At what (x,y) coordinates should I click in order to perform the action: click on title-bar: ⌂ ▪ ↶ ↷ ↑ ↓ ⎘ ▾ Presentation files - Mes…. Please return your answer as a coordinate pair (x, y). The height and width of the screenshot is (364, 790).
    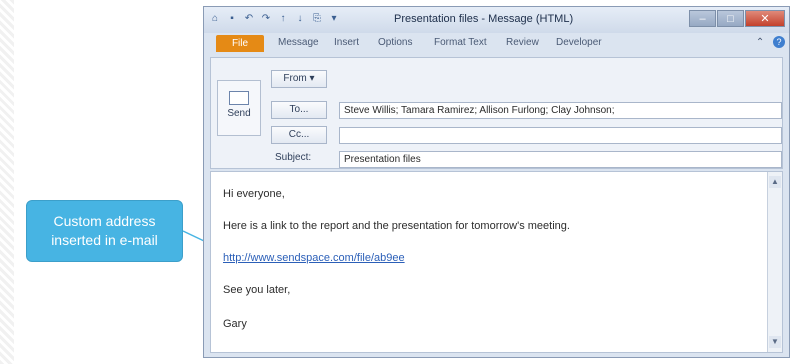
    Looking at the image, I should click on (496, 20).